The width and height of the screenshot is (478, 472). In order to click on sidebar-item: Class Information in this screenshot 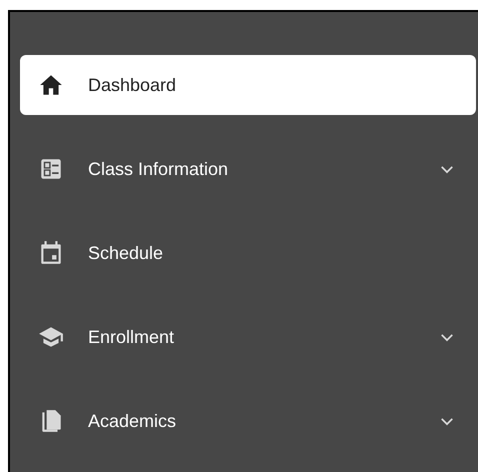, I will do `click(248, 169)`.